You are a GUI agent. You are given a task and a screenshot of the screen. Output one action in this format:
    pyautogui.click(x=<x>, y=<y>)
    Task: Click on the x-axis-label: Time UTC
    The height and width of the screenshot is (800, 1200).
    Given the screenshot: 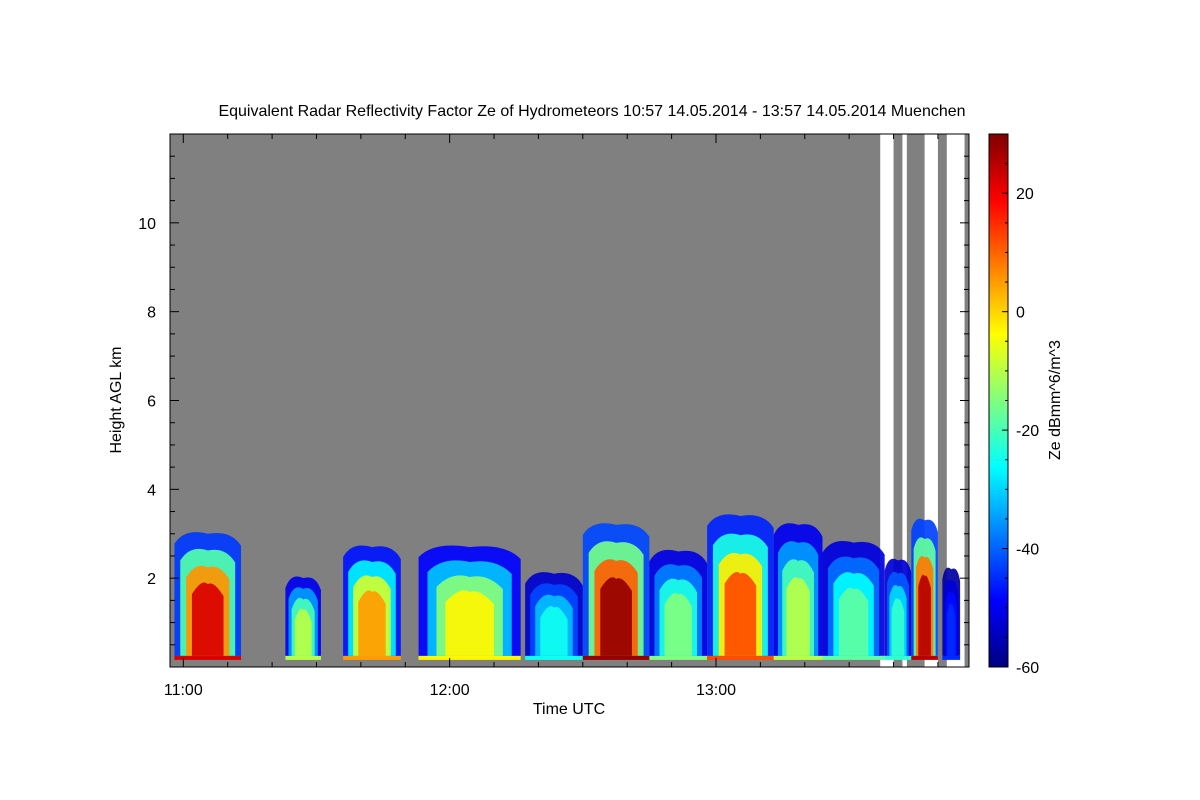 What is the action you would take?
    pyautogui.click(x=569, y=709)
    